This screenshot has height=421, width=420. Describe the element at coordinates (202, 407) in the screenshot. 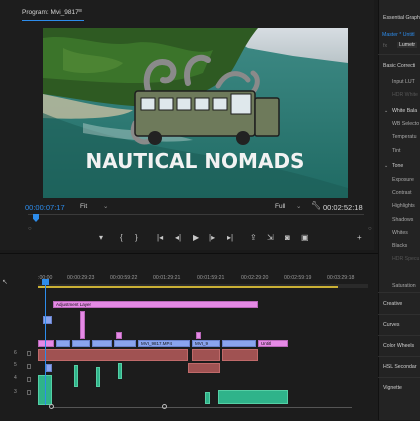

I see `timeline-scrollbar` at that location.